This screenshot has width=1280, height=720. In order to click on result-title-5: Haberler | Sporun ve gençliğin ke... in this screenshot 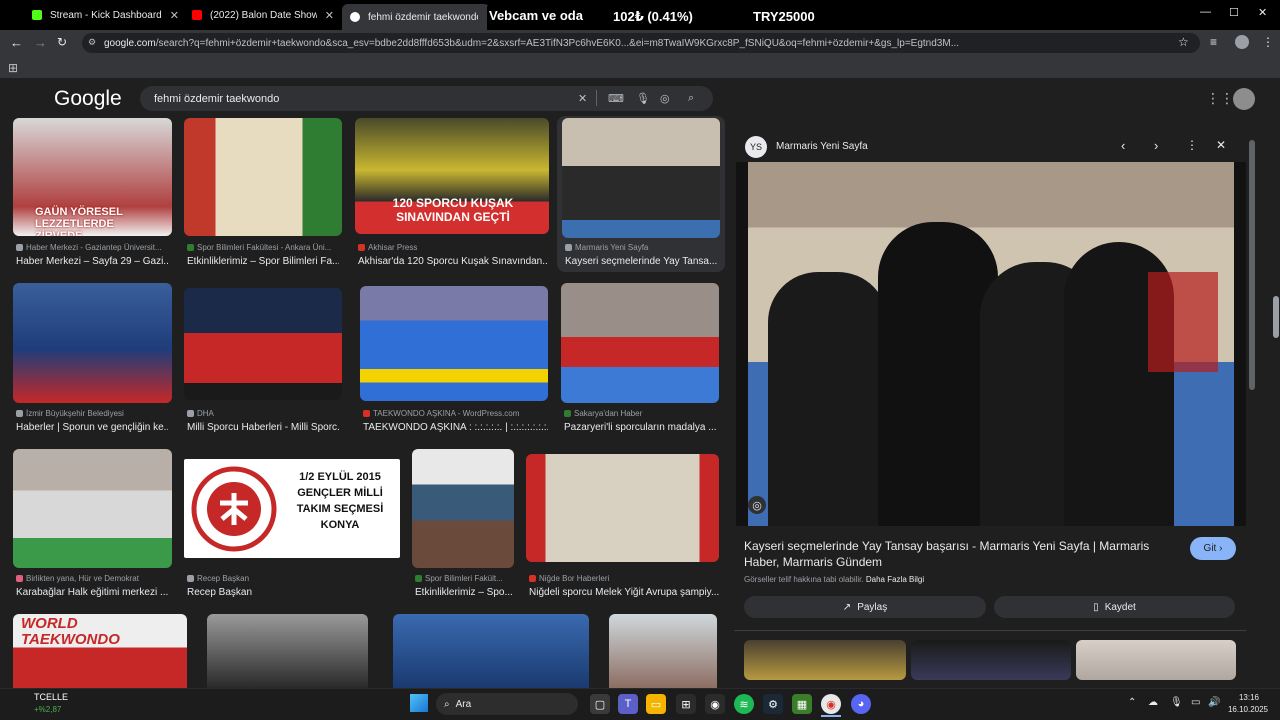, I will do `click(92, 427)`.